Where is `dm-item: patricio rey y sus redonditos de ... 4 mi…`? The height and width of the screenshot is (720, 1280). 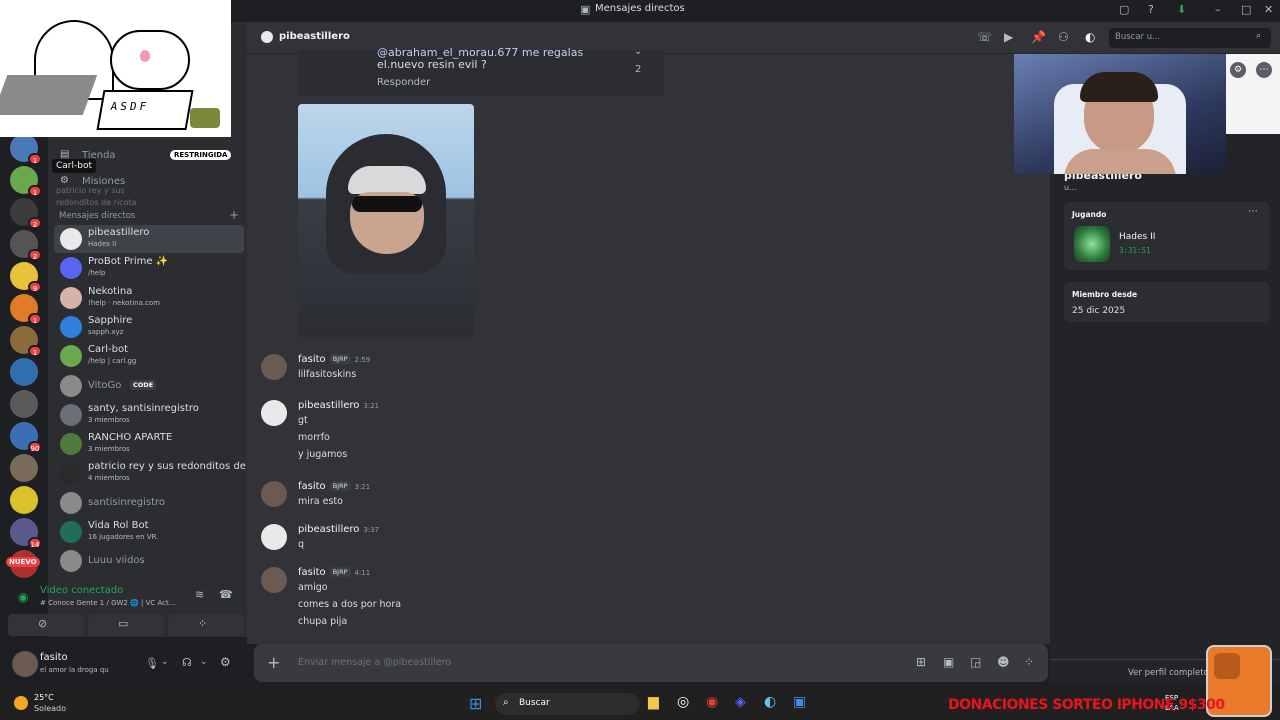 dm-item: patricio rey y sus redonditos de ... 4 mi… is located at coordinates (156, 473).